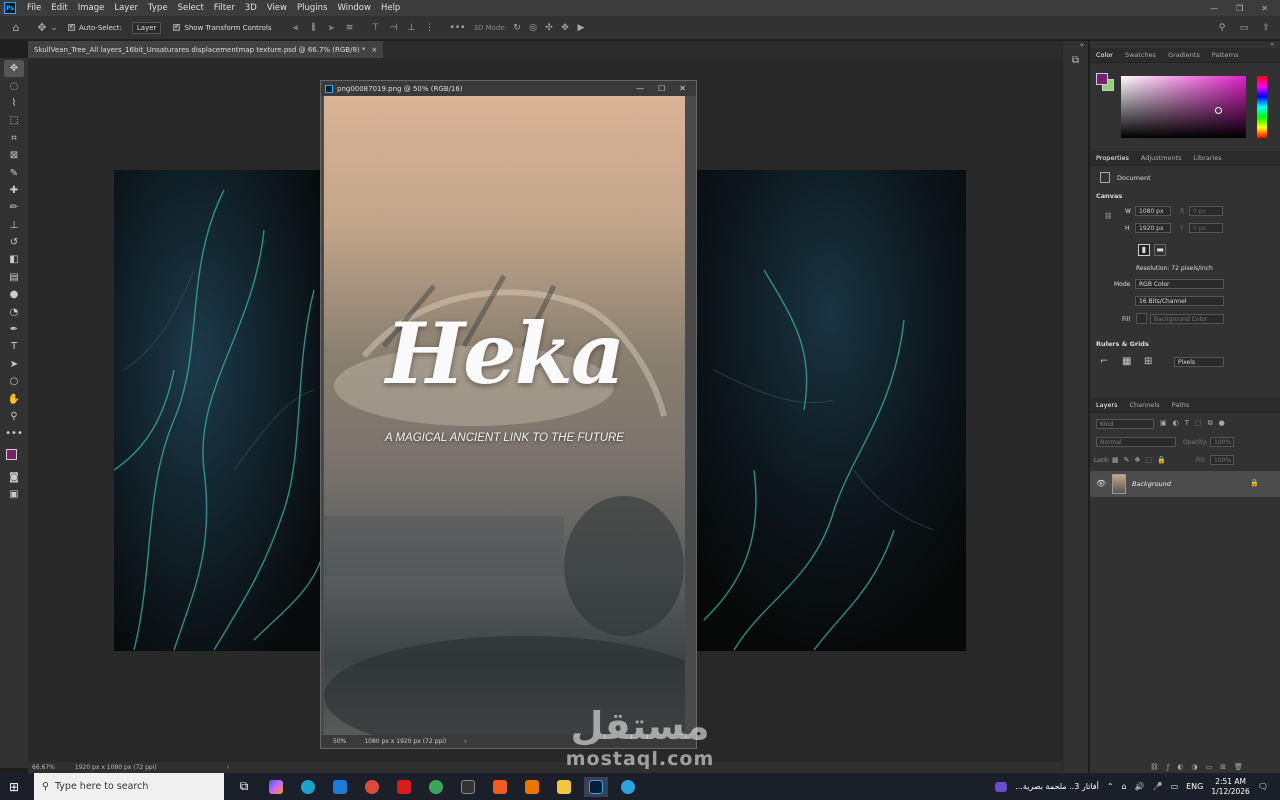 The width and height of the screenshot is (1280, 800). I want to click on object-select-icon: ⬚, so click(14, 120).